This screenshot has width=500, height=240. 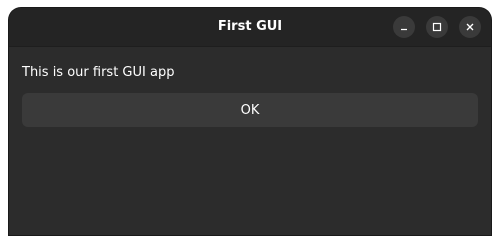 I want to click on maximize-button, so click(x=437, y=27).